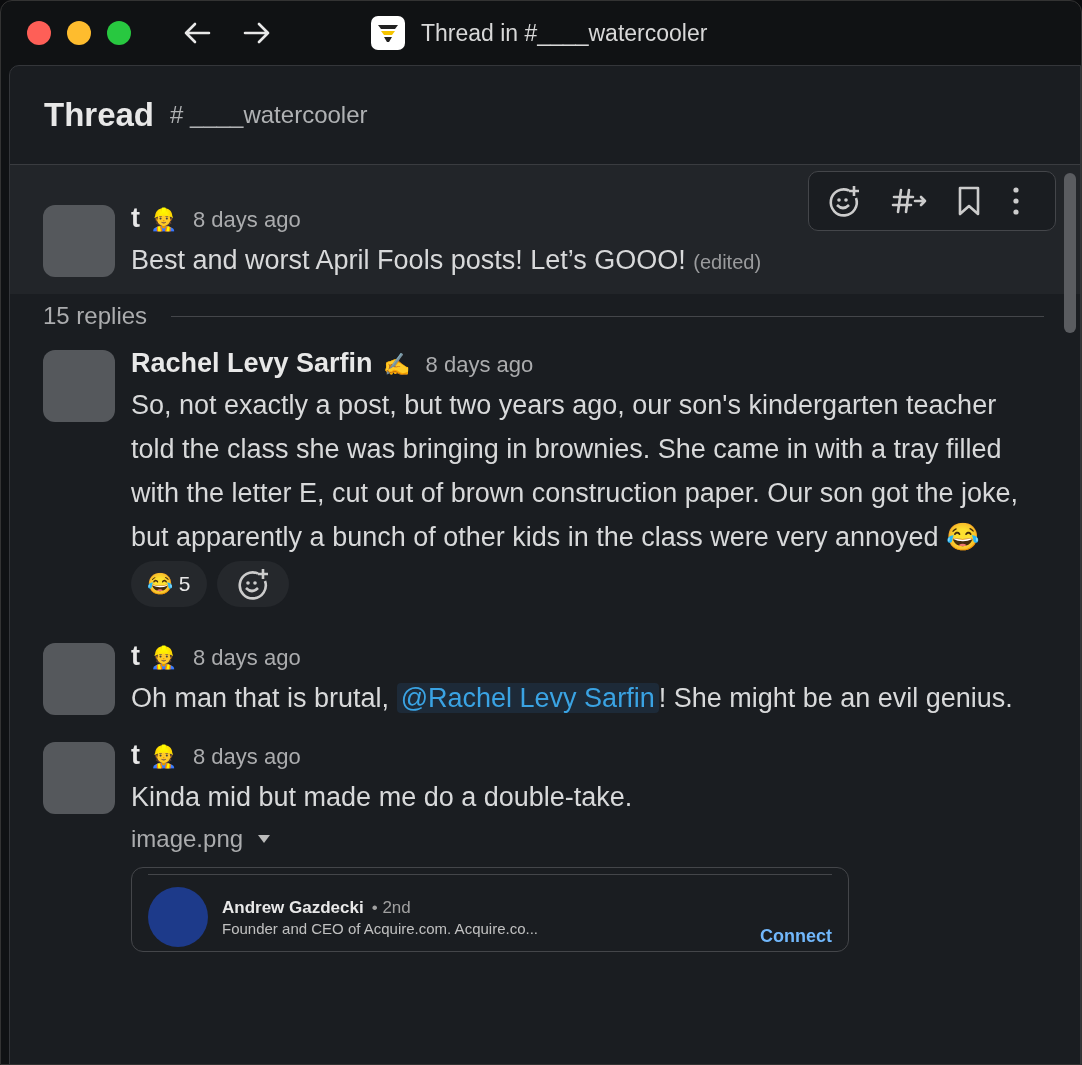 The height and width of the screenshot is (1065, 1082). I want to click on message-text: Kinda mid but made me do a double-take., so click(382, 797).